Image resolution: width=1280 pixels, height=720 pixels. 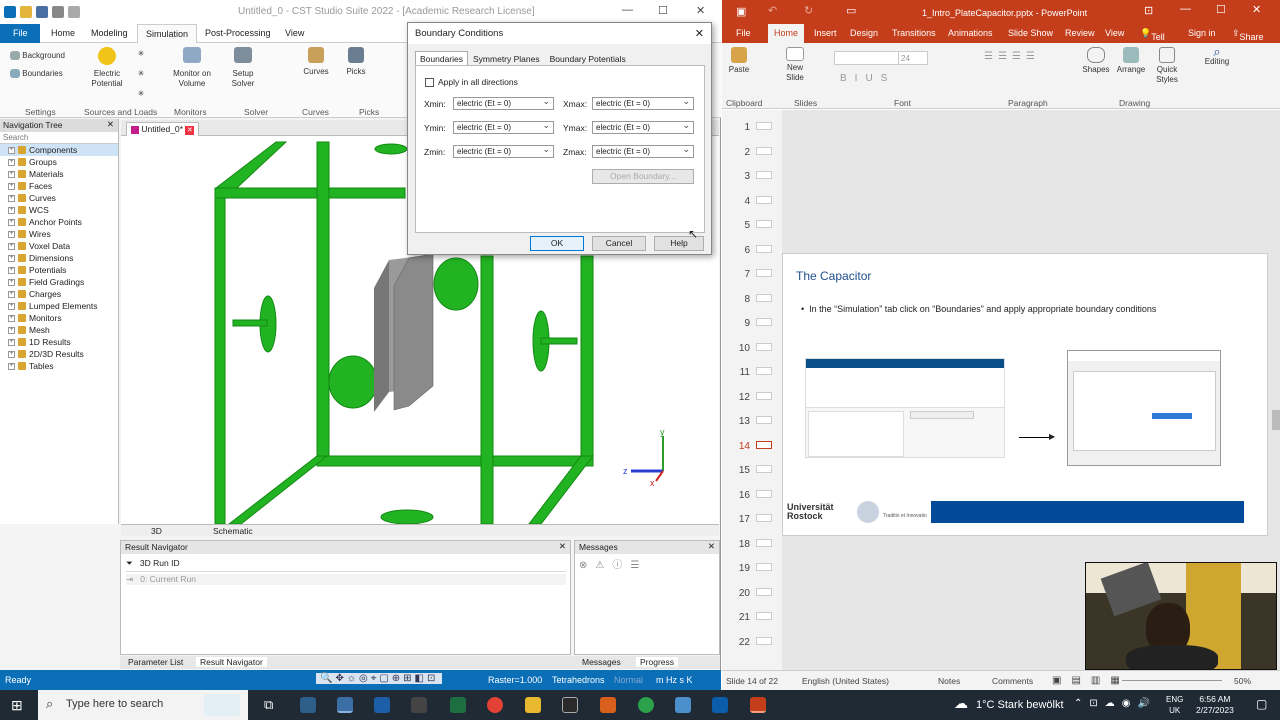 What do you see at coordinates (59, 366) in the screenshot?
I see `tree-item: + Tables` at bounding box center [59, 366].